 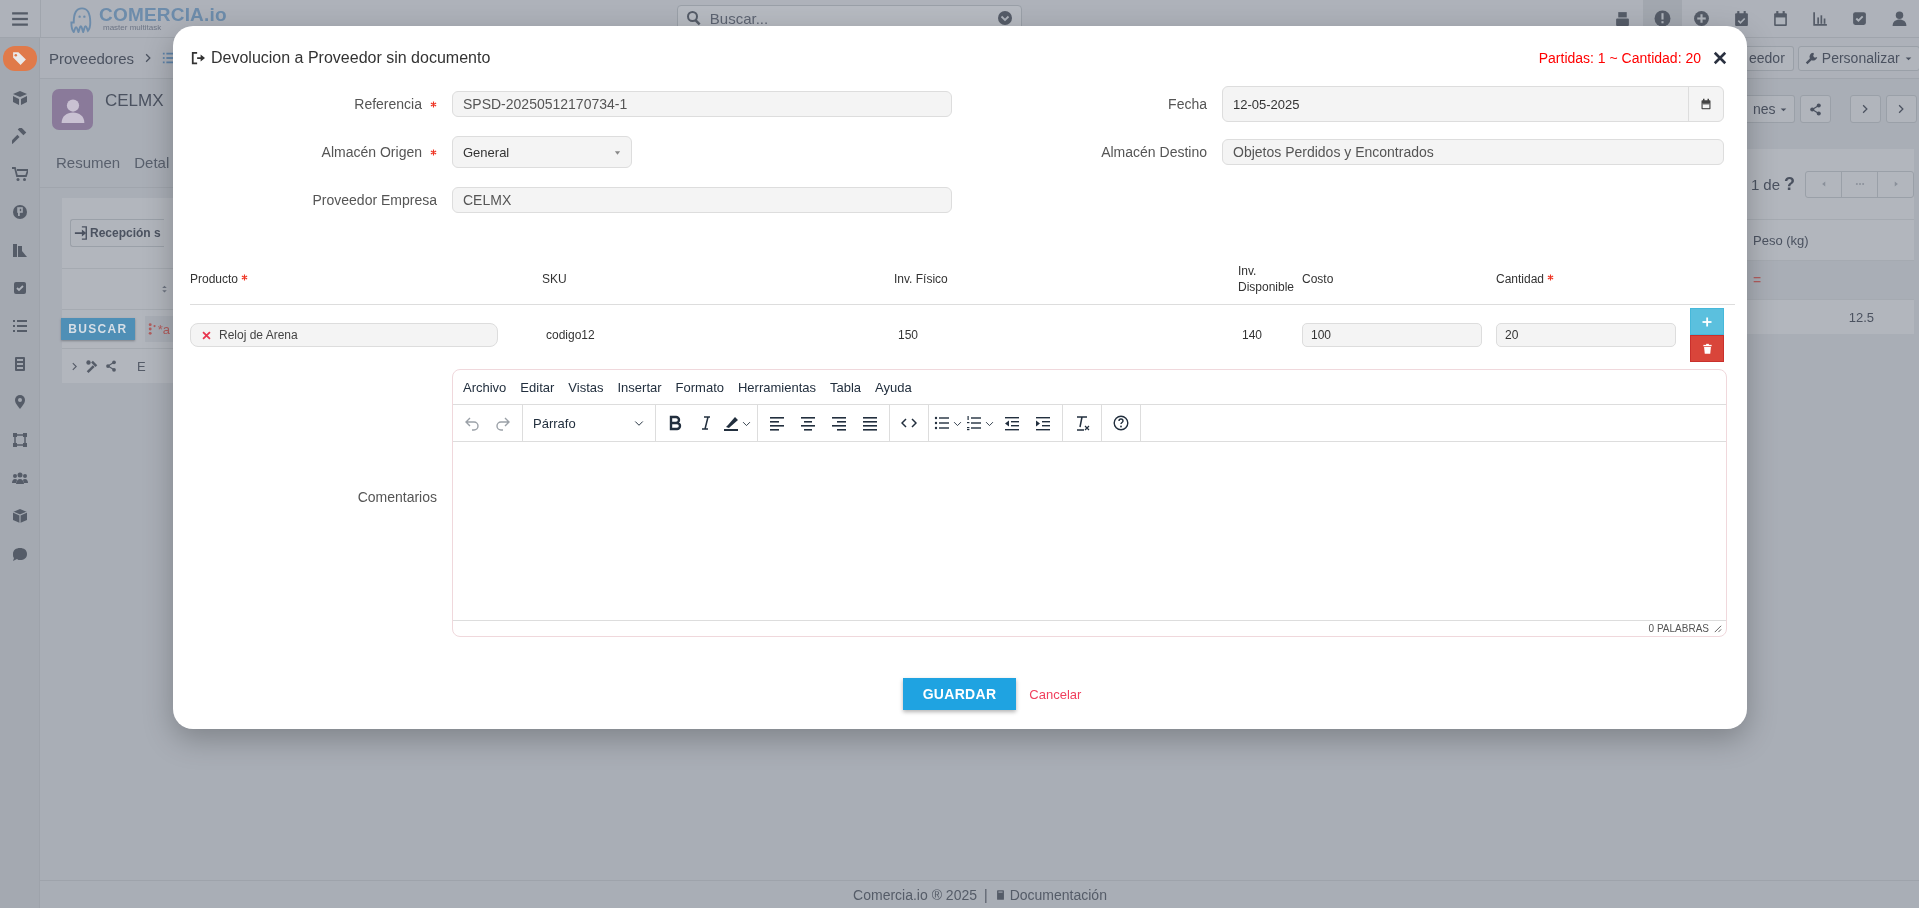 I want to click on select-field: General, so click(x=542, y=152).